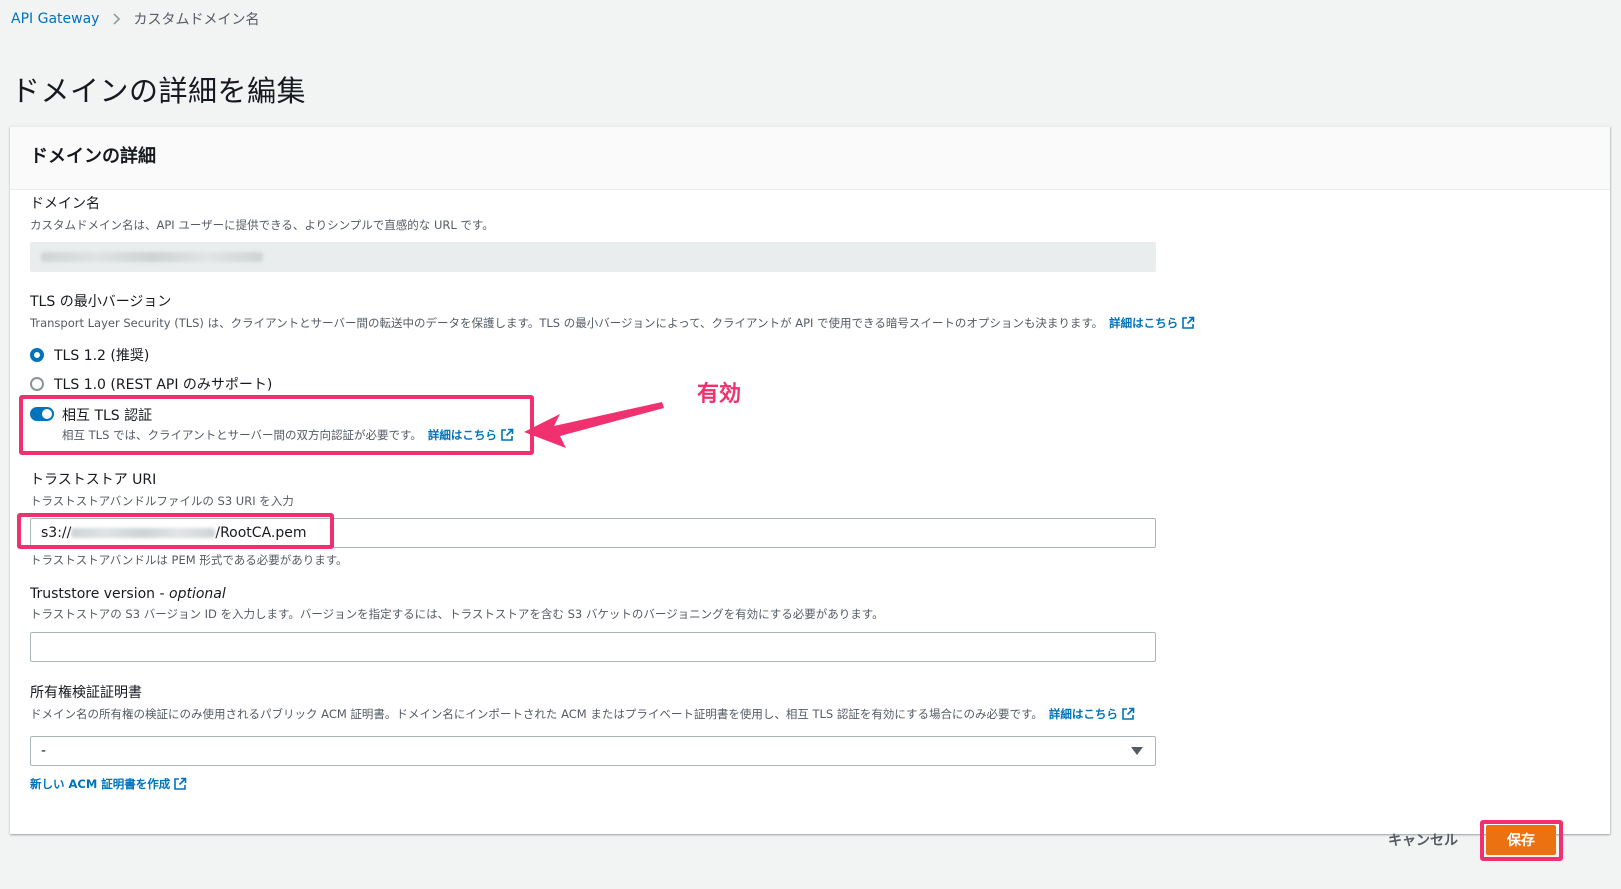  Describe the element at coordinates (1137, 751) in the screenshot. I see `caret-down-icon` at that location.